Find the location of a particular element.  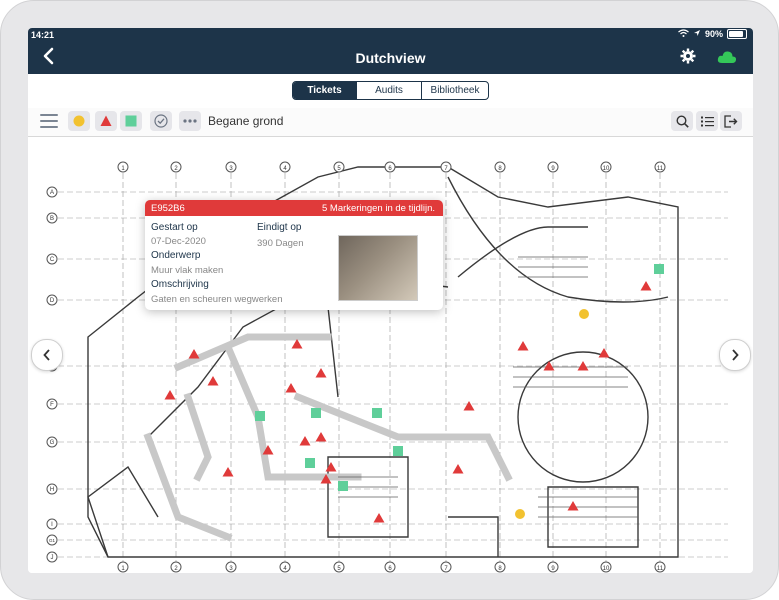

triangle-icon is located at coordinates (106, 120).